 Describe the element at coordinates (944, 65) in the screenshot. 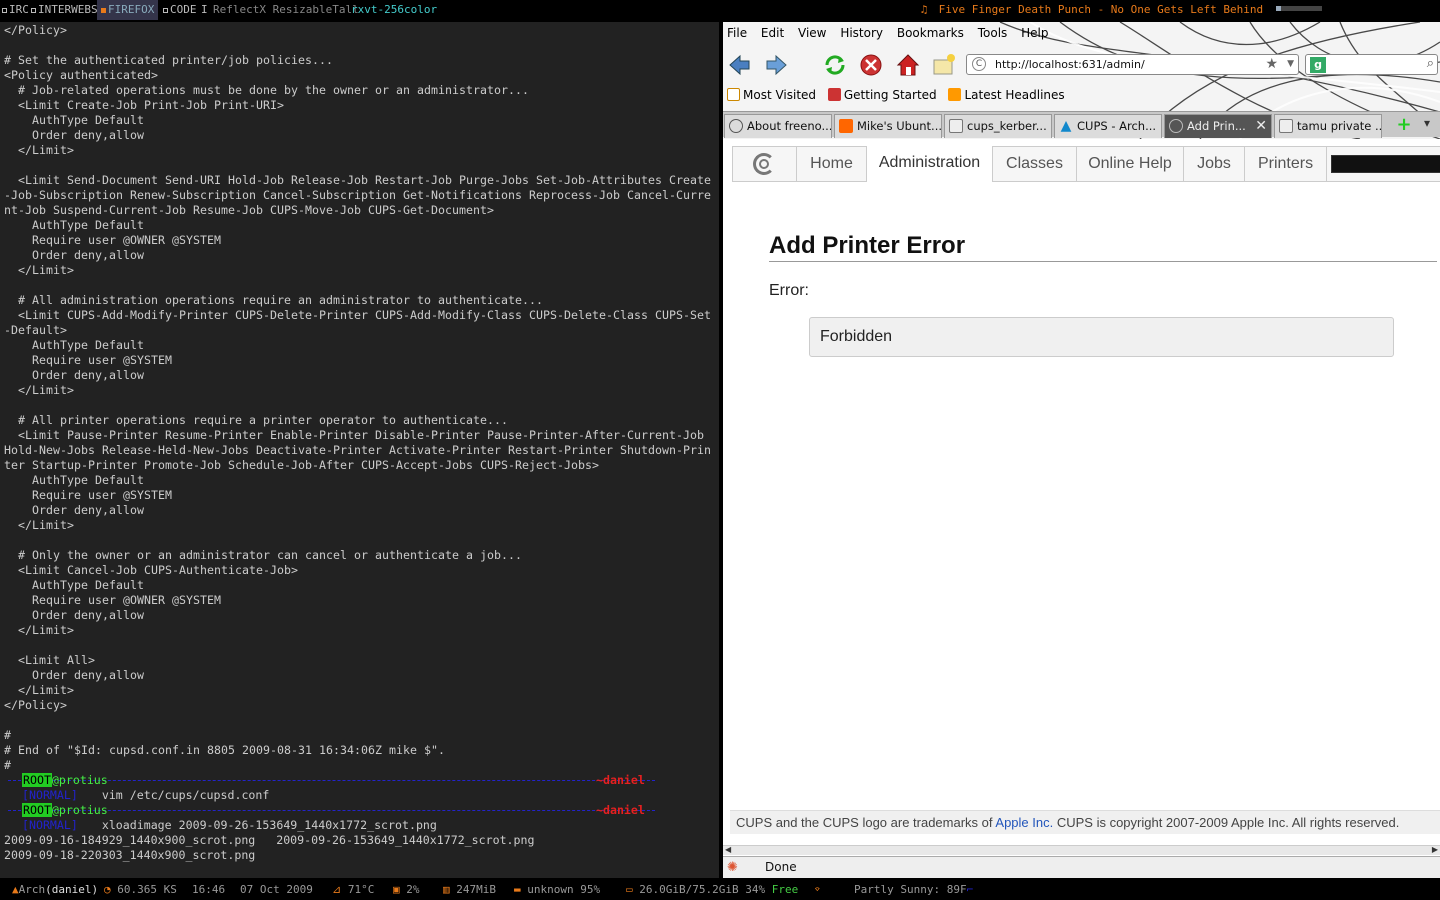

I see `rss-feed-icon` at that location.